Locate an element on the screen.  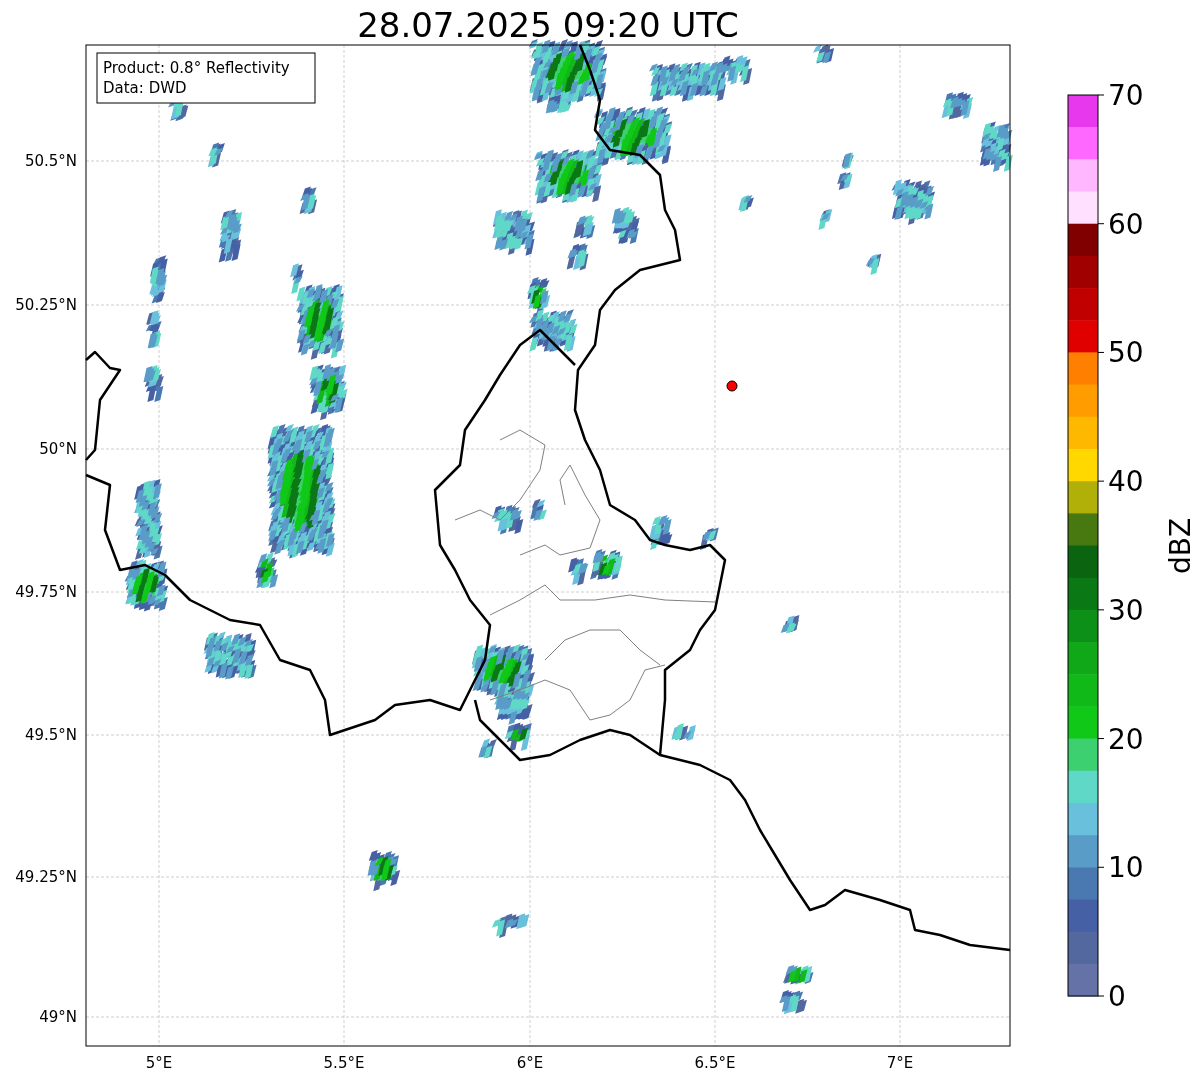
axis-tick-label: 50.5°N is located at coordinates (50, 161).